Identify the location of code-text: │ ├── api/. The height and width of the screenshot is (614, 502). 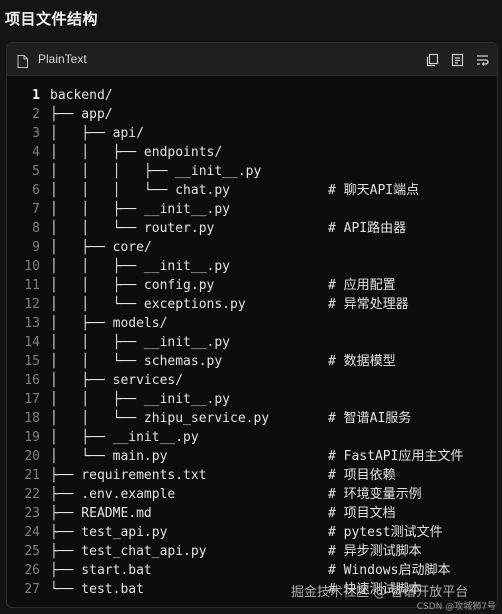
(97, 133).